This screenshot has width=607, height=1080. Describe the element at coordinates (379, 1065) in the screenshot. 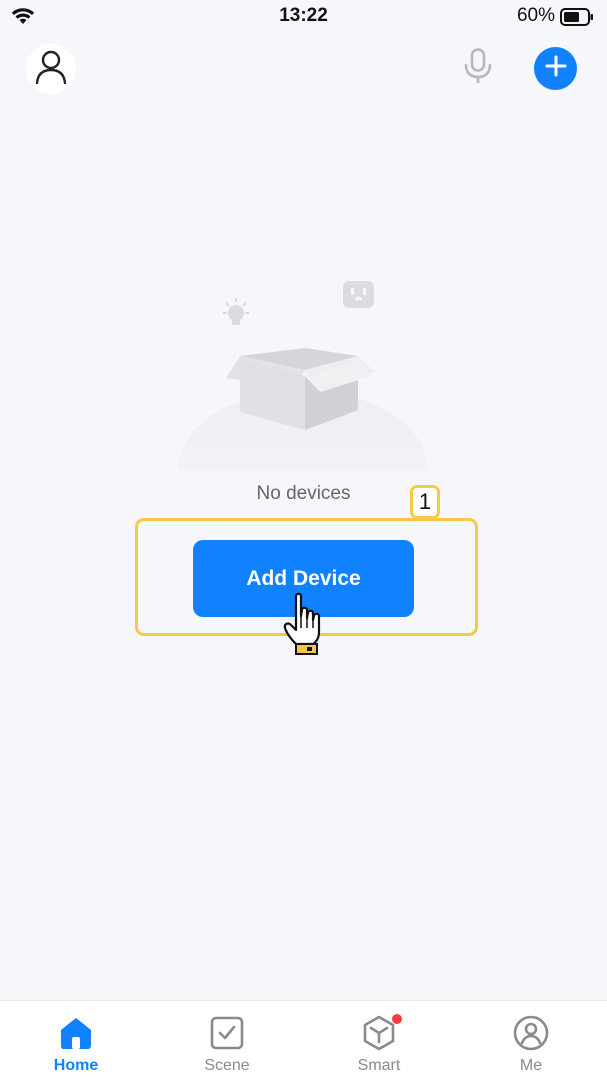

I see `tab-label: Smart` at that location.